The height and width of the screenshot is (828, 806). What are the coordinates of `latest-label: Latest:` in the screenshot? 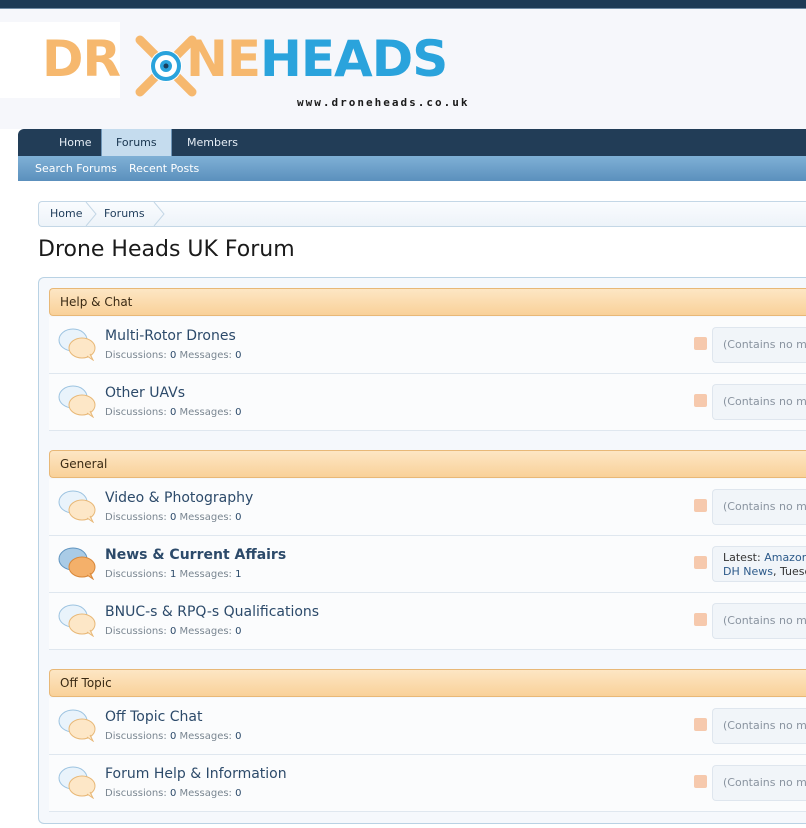 It's located at (742, 557).